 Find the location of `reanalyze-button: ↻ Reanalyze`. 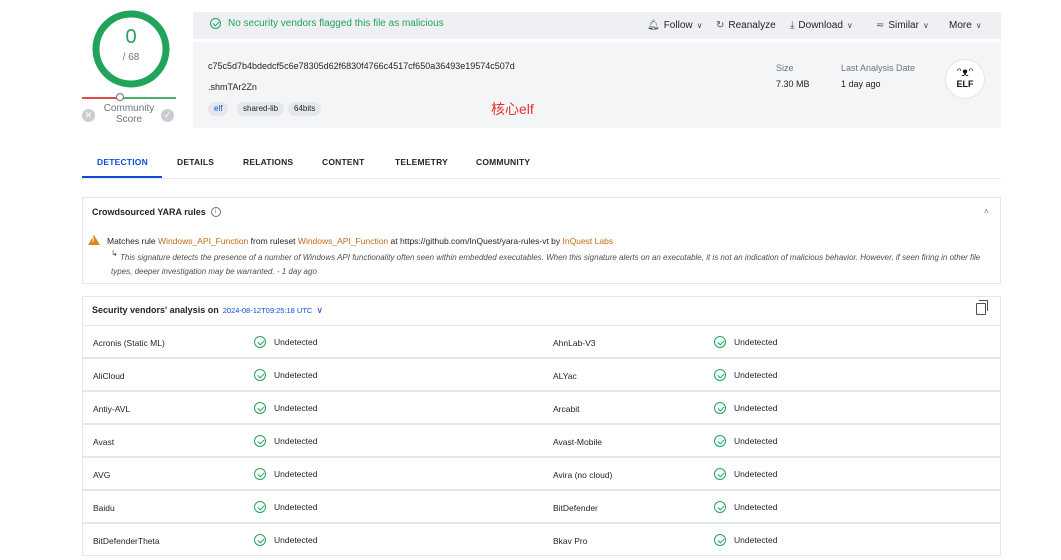

reanalyze-button: ↻ Reanalyze is located at coordinates (746, 25).